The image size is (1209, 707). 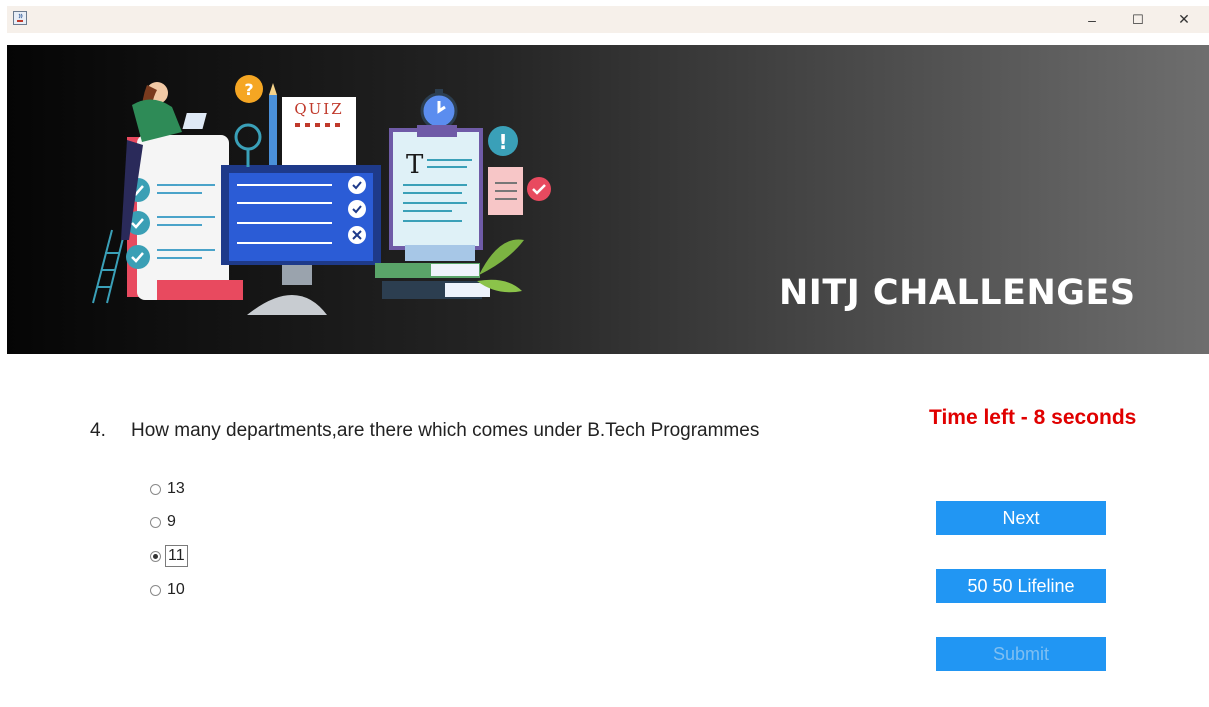 I want to click on option-radio: 10, so click(x=168, y=590).